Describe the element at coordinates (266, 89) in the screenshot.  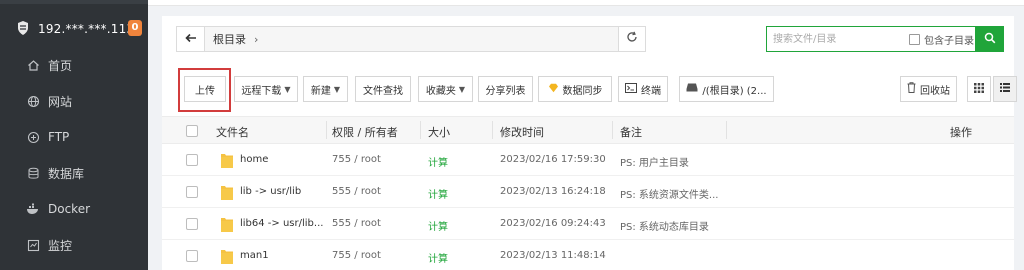
I see `remote-download-button: 远程下载 ▼` at that location.